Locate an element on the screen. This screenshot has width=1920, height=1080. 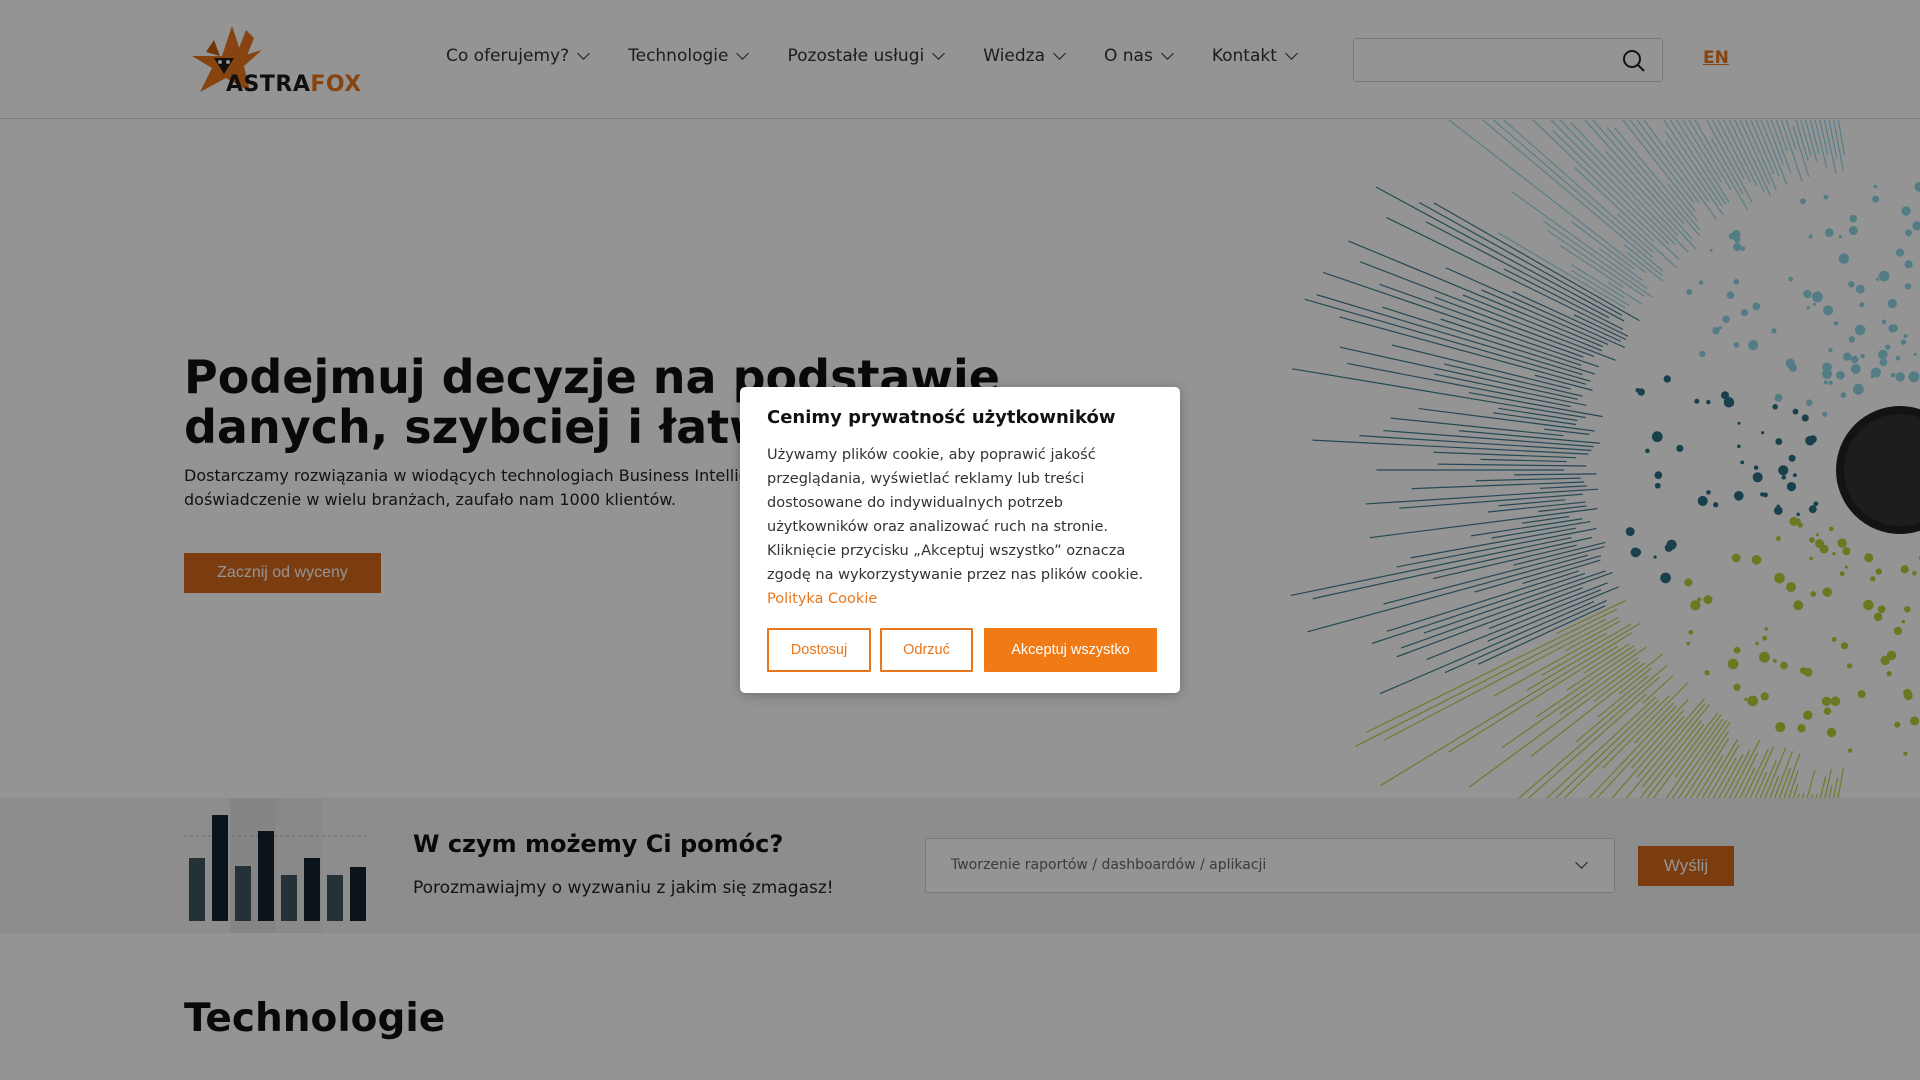
customize-button: Dostosuj is located at coordinates (819, 650).